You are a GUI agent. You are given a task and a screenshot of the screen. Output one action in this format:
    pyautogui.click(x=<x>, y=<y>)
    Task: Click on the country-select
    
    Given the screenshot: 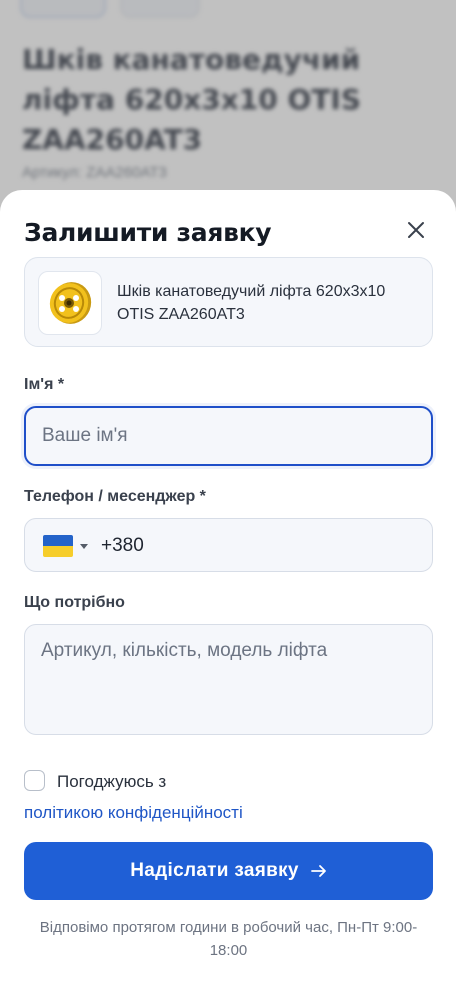 What is the action you would take?
    pyautogui.click(x=65, y=546)
    